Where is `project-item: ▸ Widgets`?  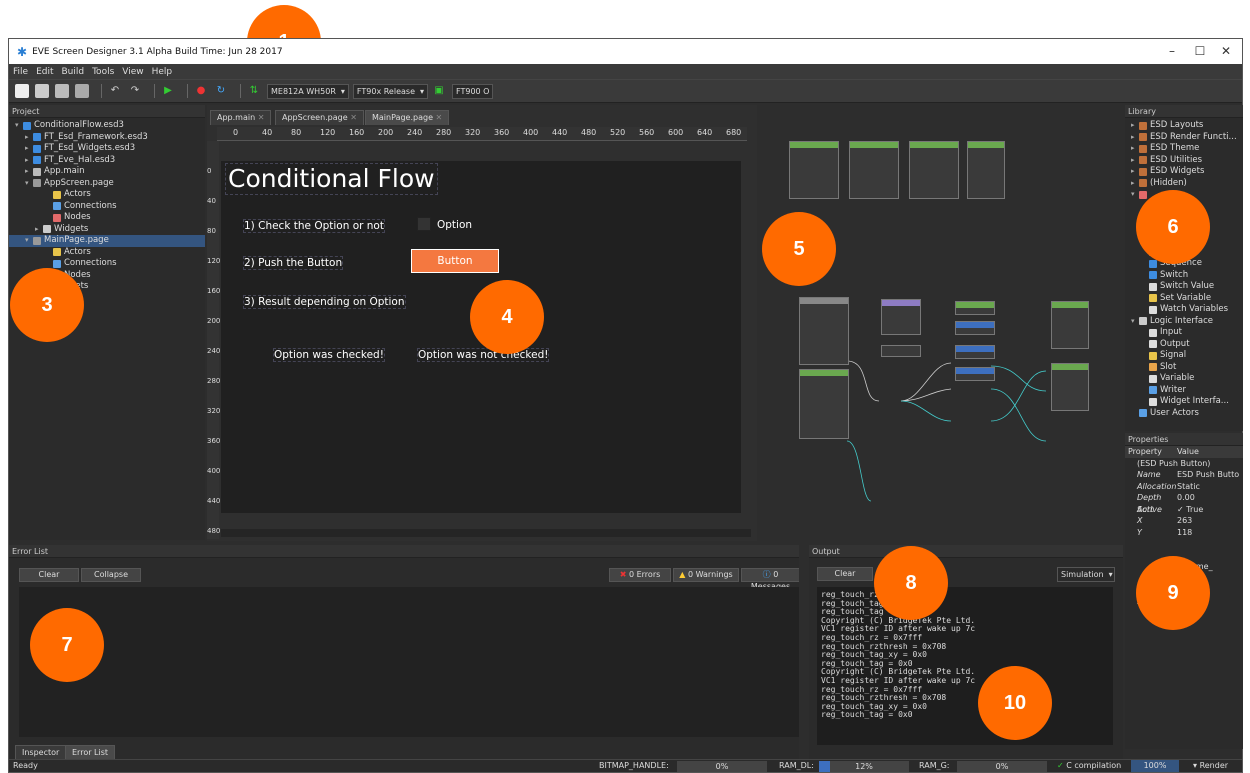 project-item: ▸ Widgets is located at coordinates (107, 230).